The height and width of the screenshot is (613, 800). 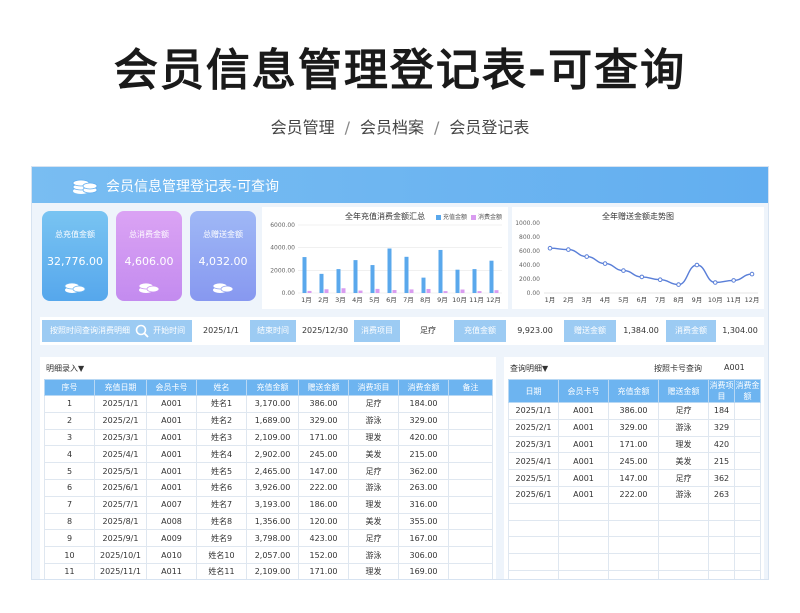 I want to click on table-cell: 姓名1, so click(x=221, y=404).